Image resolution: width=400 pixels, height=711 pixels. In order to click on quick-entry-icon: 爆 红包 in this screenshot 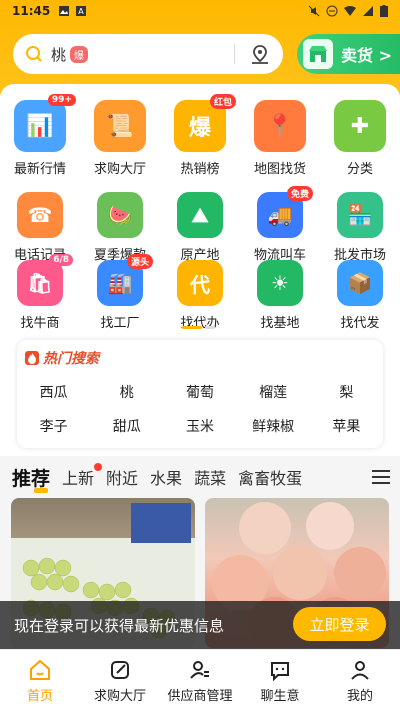, I will do `click(205, 123)`.